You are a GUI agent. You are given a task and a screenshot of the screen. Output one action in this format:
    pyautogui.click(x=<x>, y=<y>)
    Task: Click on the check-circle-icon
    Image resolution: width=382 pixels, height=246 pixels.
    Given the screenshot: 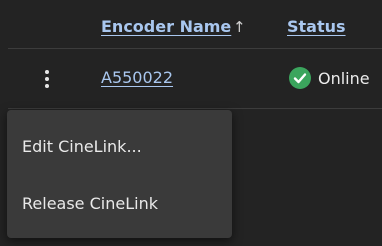 What is the action you would take?
    pyautogui.click(x=300, y=78)
    